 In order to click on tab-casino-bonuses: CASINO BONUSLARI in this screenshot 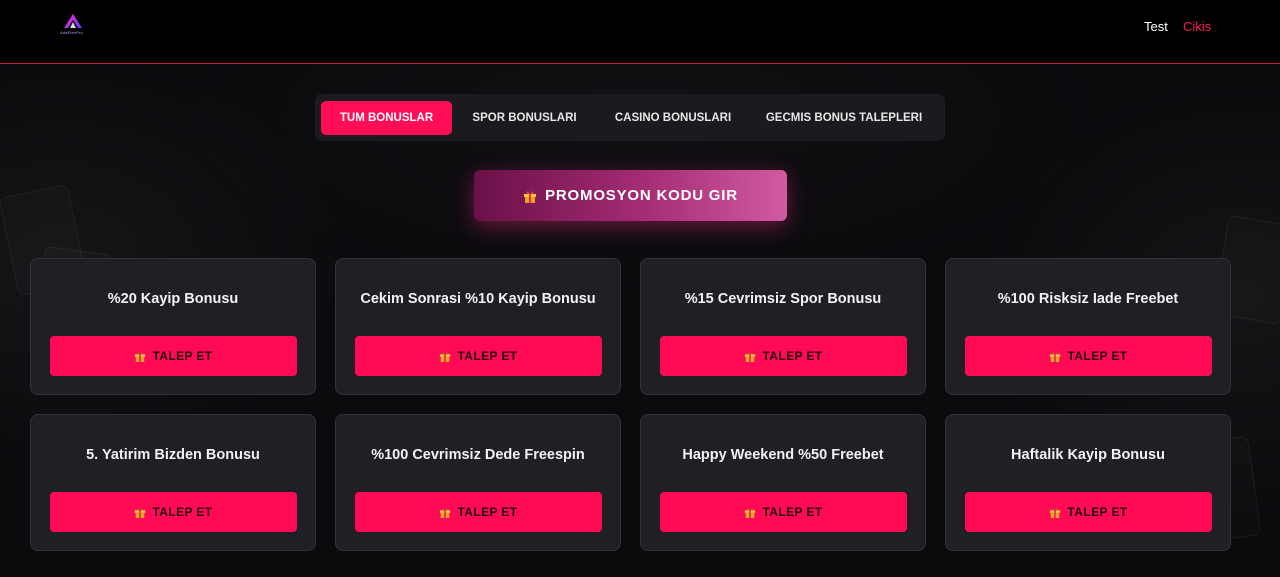, I will do `click(673, 118)`.